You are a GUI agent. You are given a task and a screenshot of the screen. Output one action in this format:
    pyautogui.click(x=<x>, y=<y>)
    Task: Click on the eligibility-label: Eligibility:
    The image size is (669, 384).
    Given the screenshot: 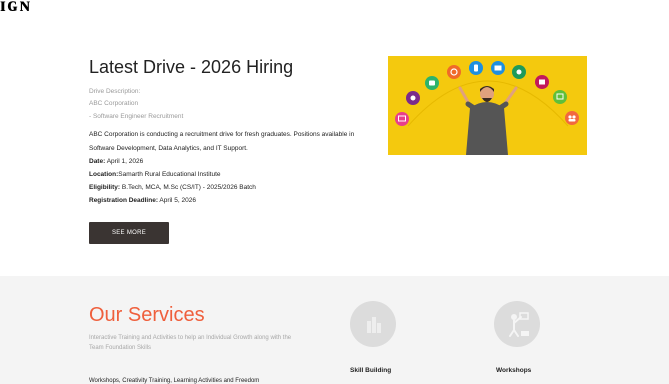 What is the action you would take?
    pyautogui.click(x=105, y=187)
    